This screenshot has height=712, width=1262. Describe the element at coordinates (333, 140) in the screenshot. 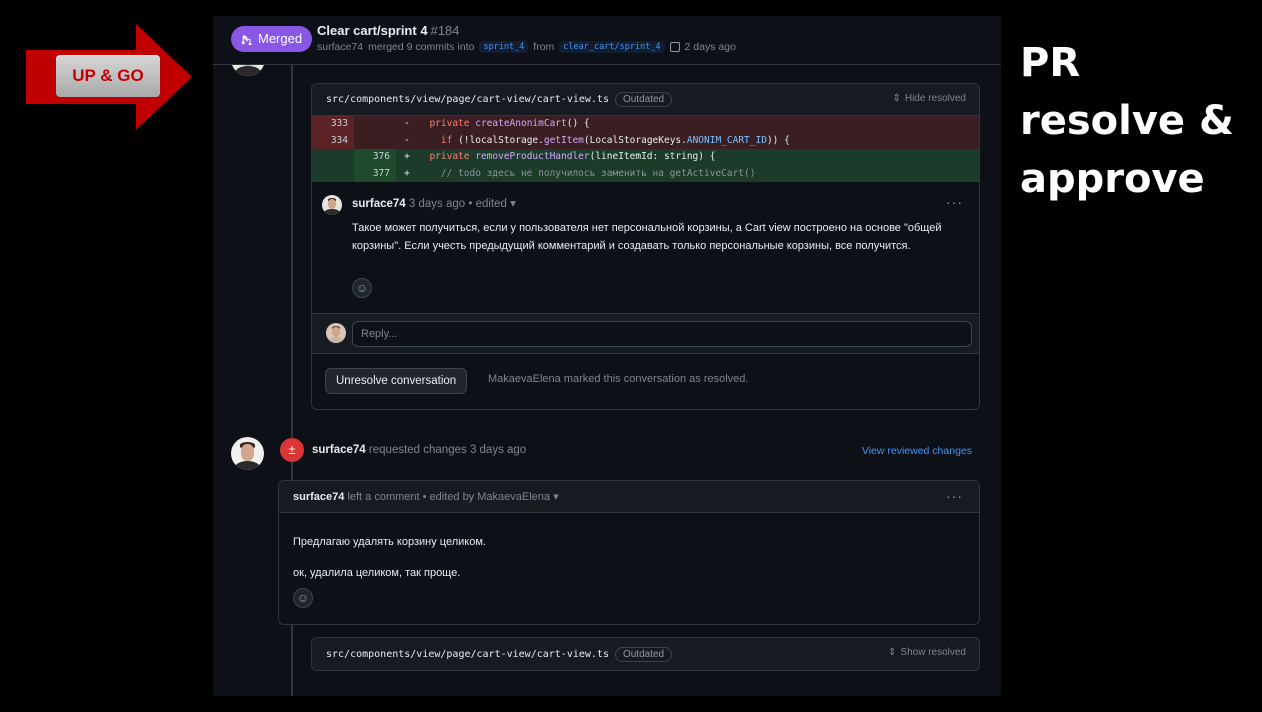

I see `old-line-number: 334` at that location.